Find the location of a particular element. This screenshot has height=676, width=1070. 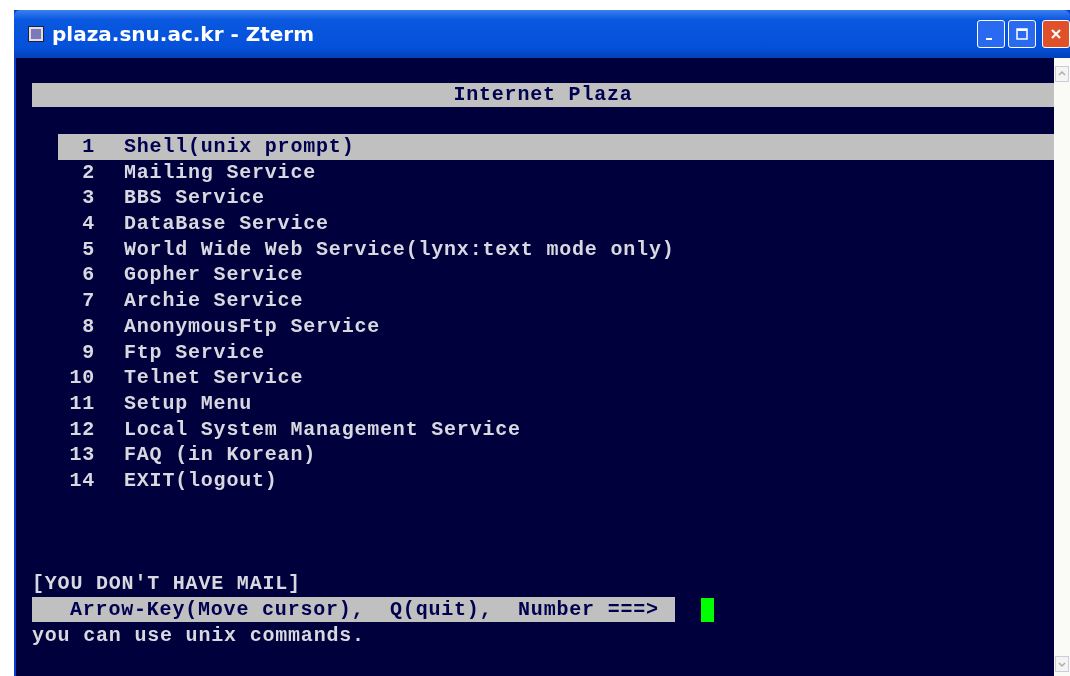

prompt-bar: Arrow-Key(Move cursor), Q(quit), Number ===> is located at coordinates (353, 610).